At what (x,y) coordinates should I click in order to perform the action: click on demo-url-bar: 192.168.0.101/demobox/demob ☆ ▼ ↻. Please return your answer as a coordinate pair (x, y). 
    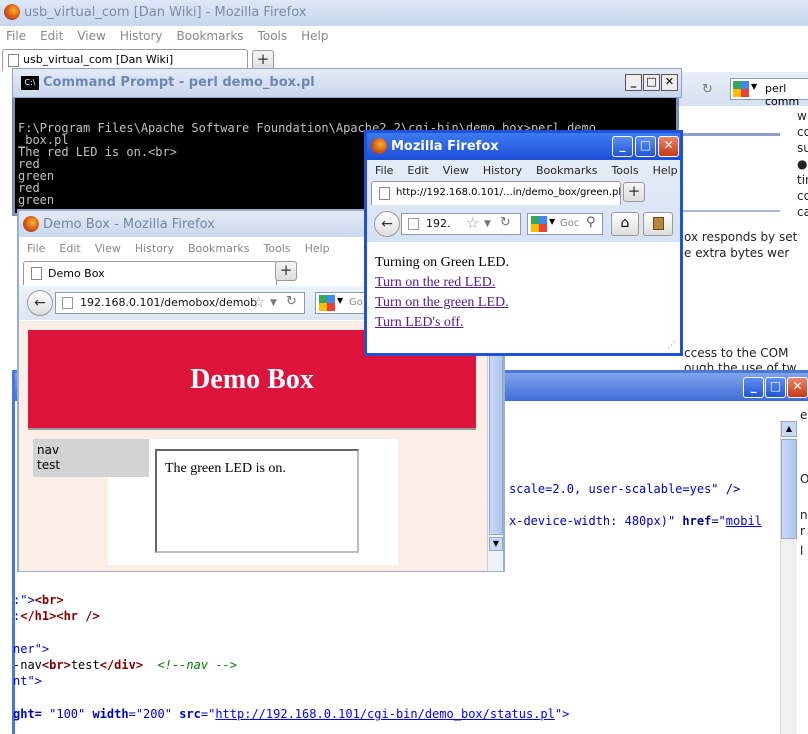
    Looking at the image, I should click on (180, 303).